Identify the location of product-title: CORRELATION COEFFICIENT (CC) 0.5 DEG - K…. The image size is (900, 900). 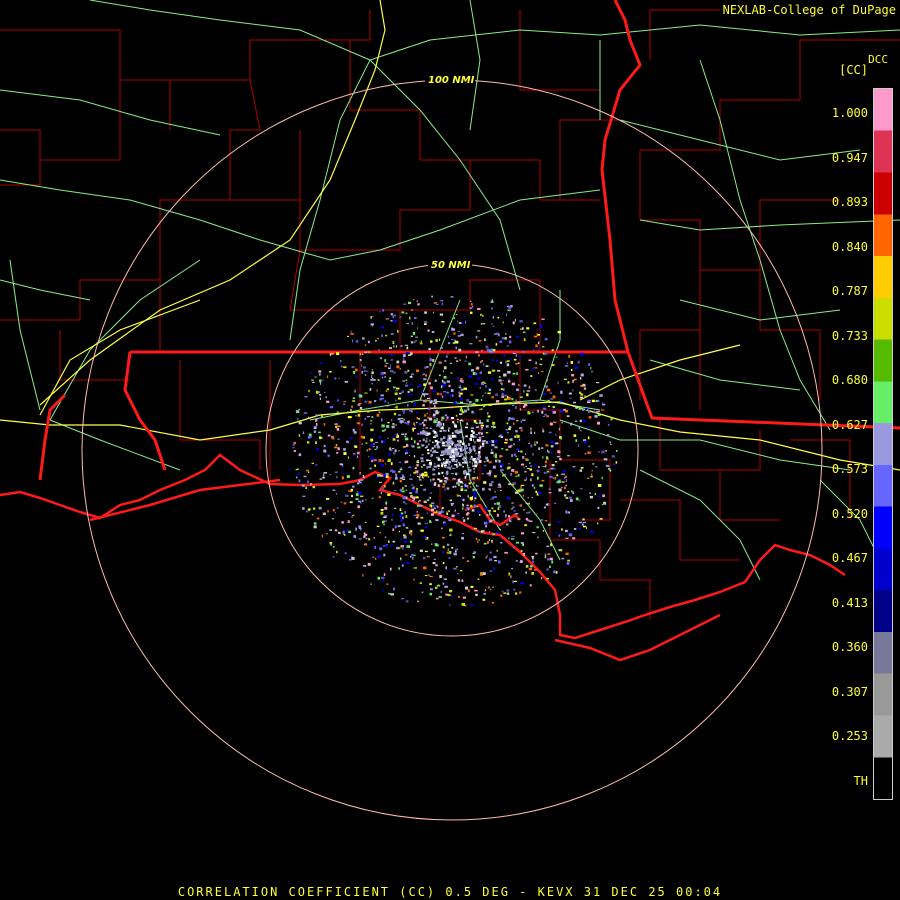
(450, 892).